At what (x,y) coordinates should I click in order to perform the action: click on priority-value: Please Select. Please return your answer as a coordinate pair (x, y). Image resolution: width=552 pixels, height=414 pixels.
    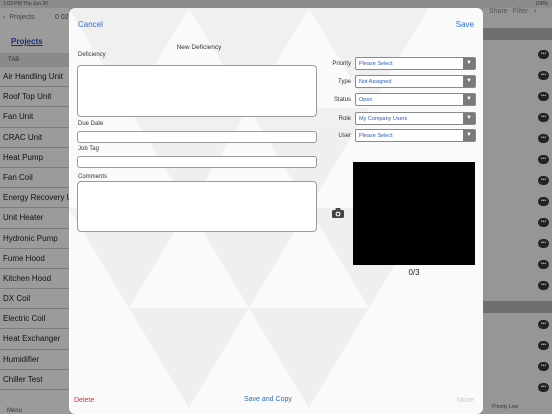
    Looking at the image, I should click on (376, 64).